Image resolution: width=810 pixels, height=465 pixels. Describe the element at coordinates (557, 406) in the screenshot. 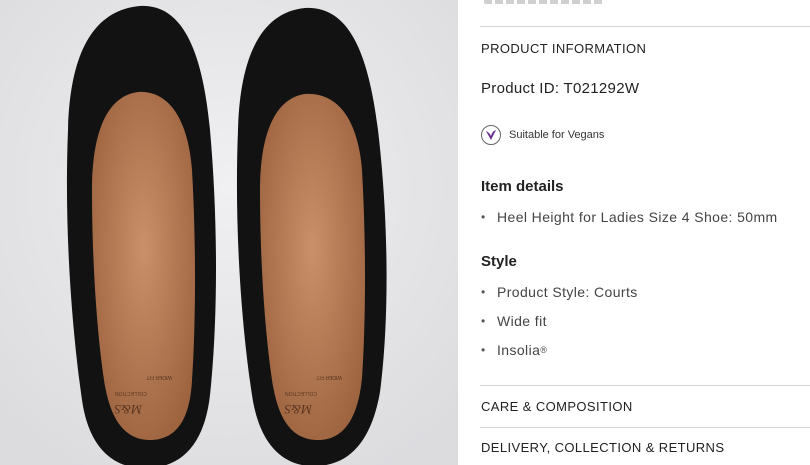

I see `care-composition-accordion: CARE & COMPOSITION` at that location.